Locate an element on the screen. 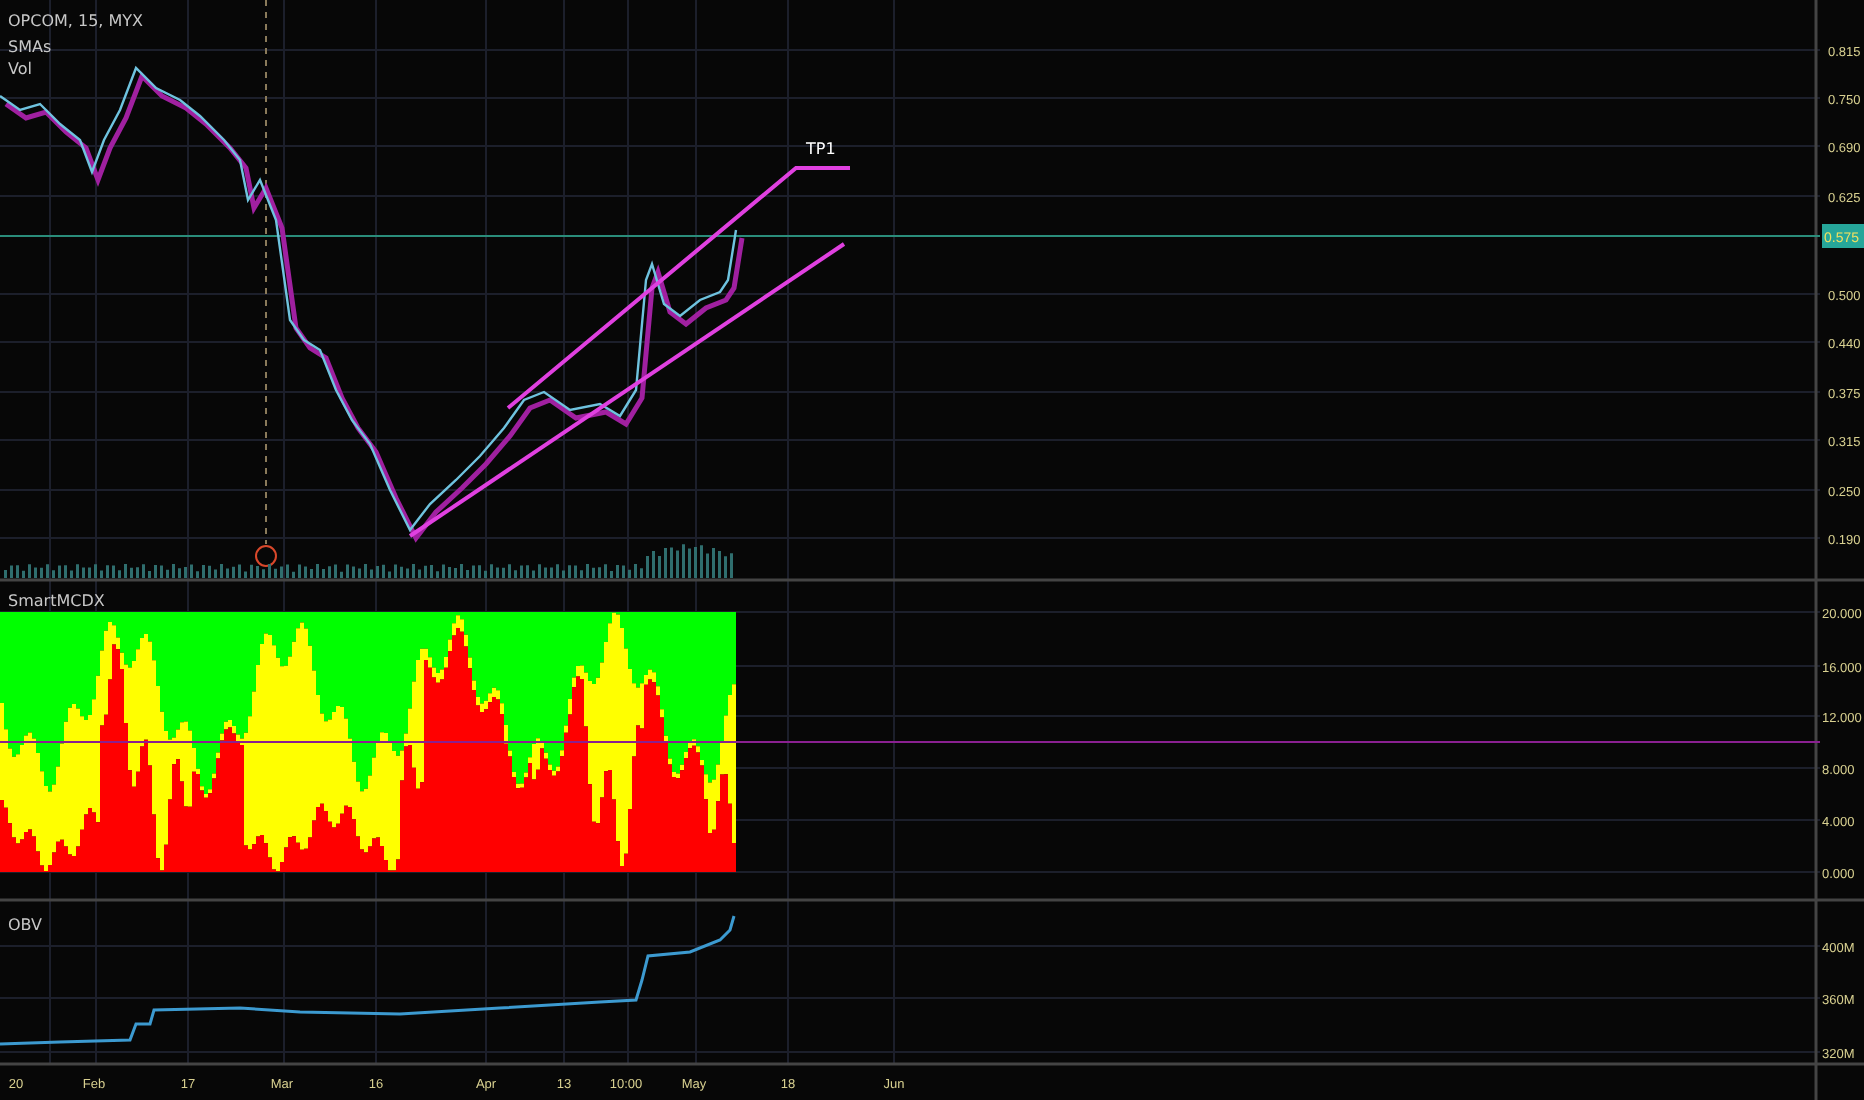 The image size is (1864, 1100). pane-title: SmartMCDX is located at coordinates (56, 601).